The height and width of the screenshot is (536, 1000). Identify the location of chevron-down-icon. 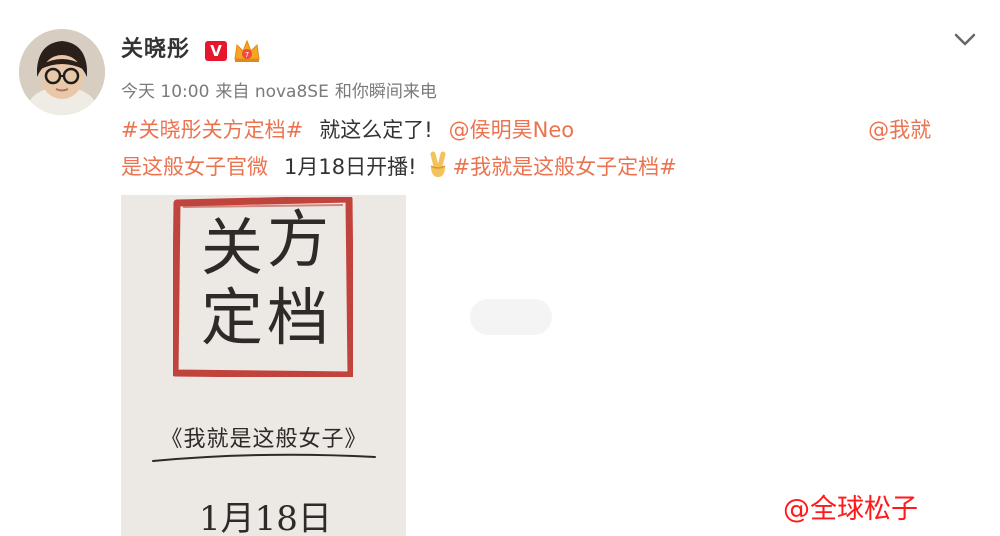
(965, 39).